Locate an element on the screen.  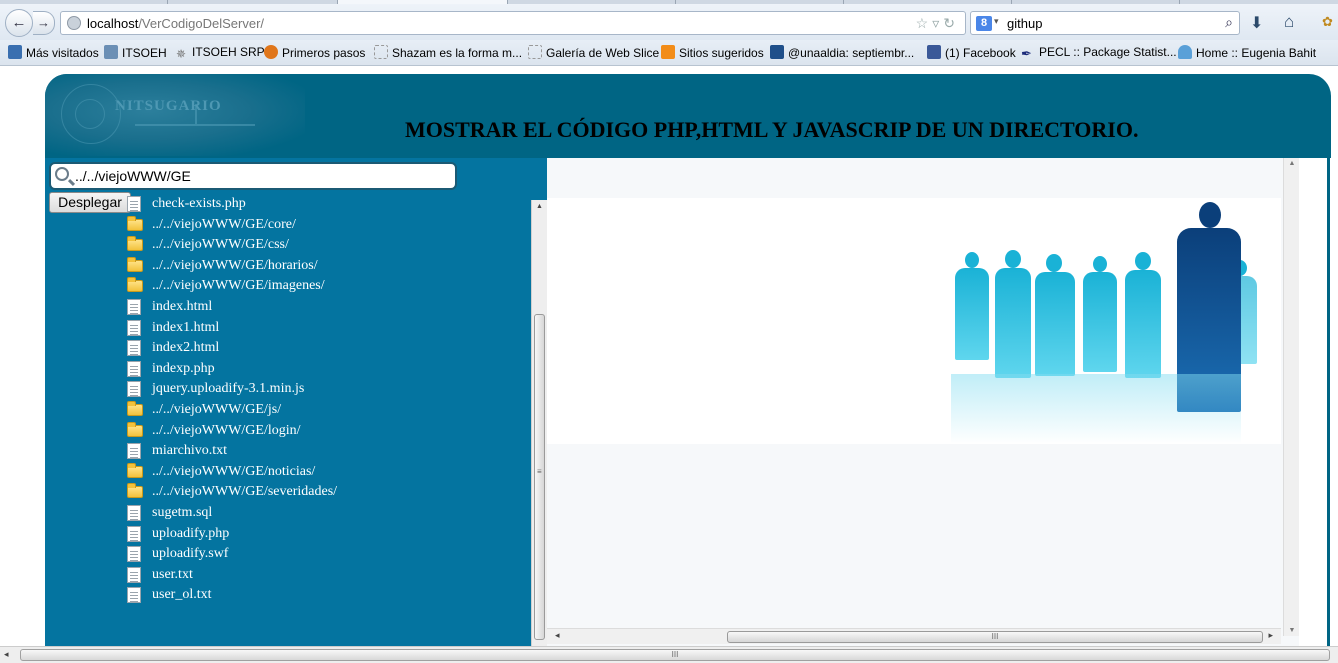
file-list-scrollbar: ▲ ≡ is located at coordinates (539, 423).